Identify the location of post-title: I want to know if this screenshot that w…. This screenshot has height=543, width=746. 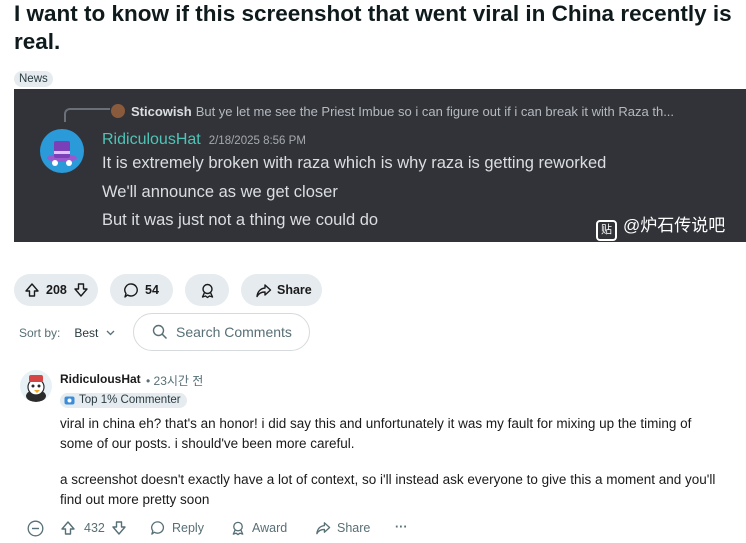
(373, 27).